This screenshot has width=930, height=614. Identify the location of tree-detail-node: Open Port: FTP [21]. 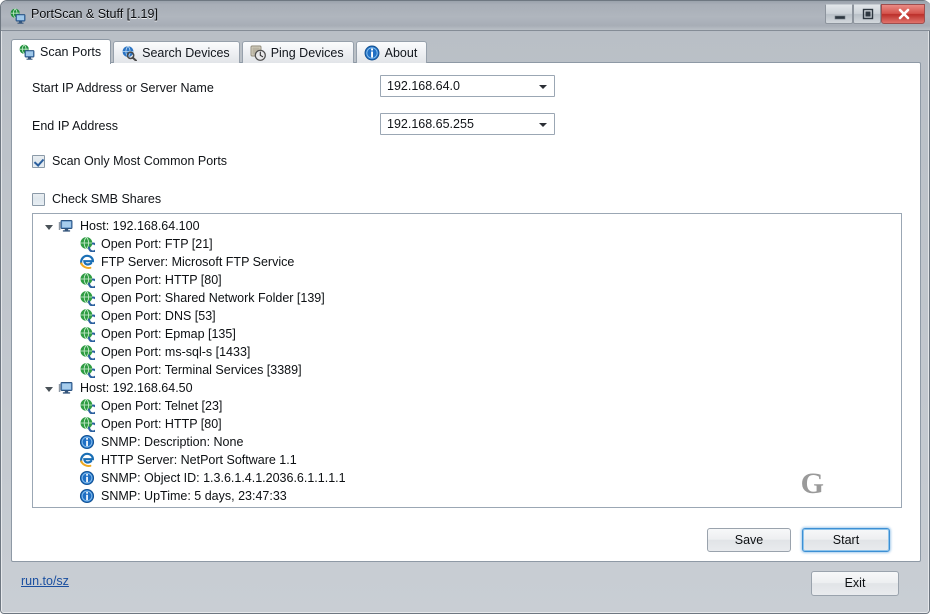
(467, 244).